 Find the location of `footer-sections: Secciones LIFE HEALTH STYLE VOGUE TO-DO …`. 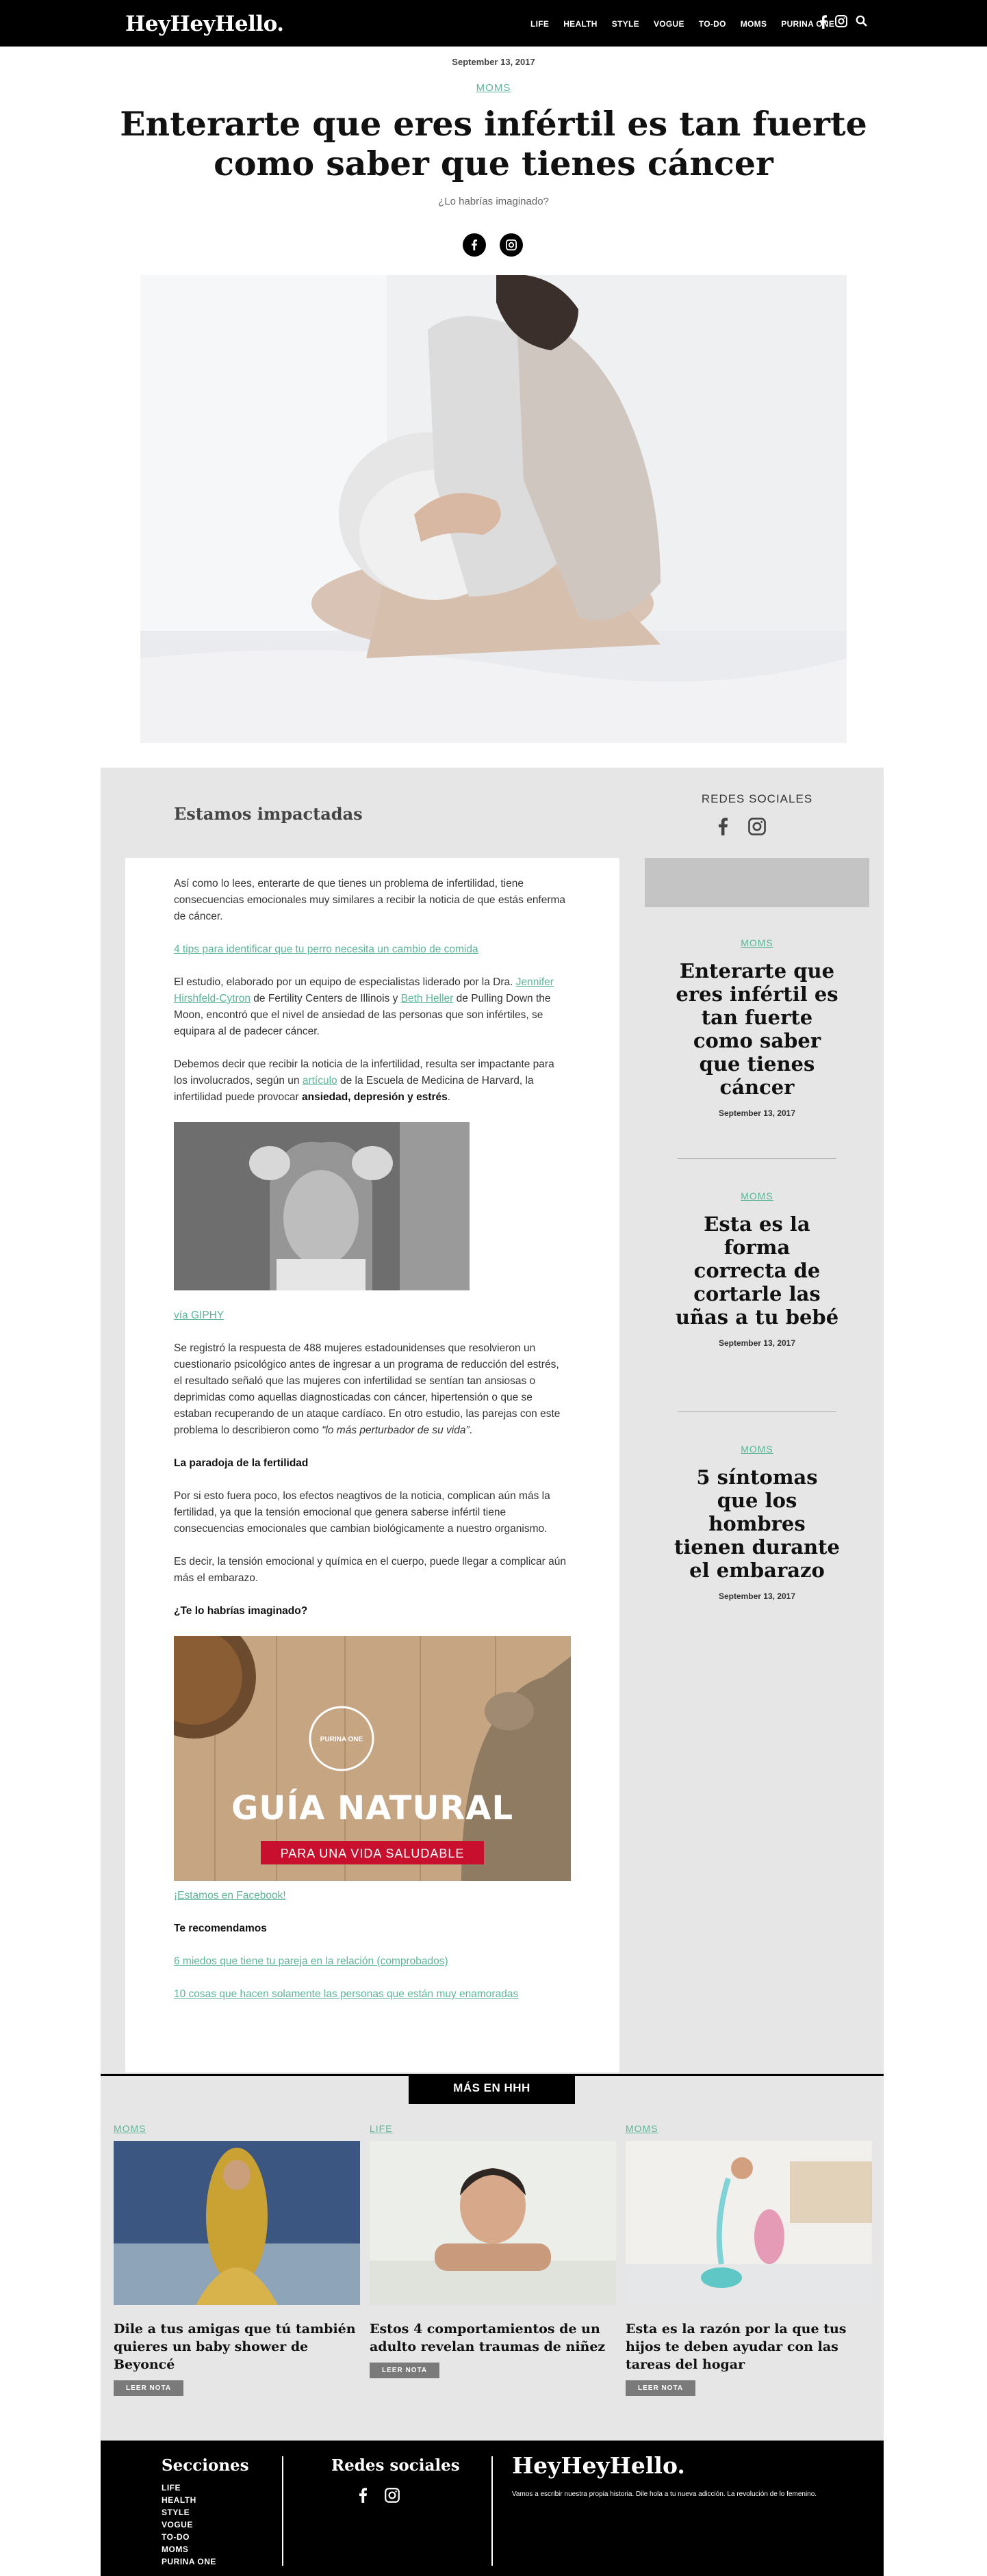

footer-sections: Secciones LIFE HEALTH STYLE VOGUE TO-DO … is located at coordinates (206, 2512).